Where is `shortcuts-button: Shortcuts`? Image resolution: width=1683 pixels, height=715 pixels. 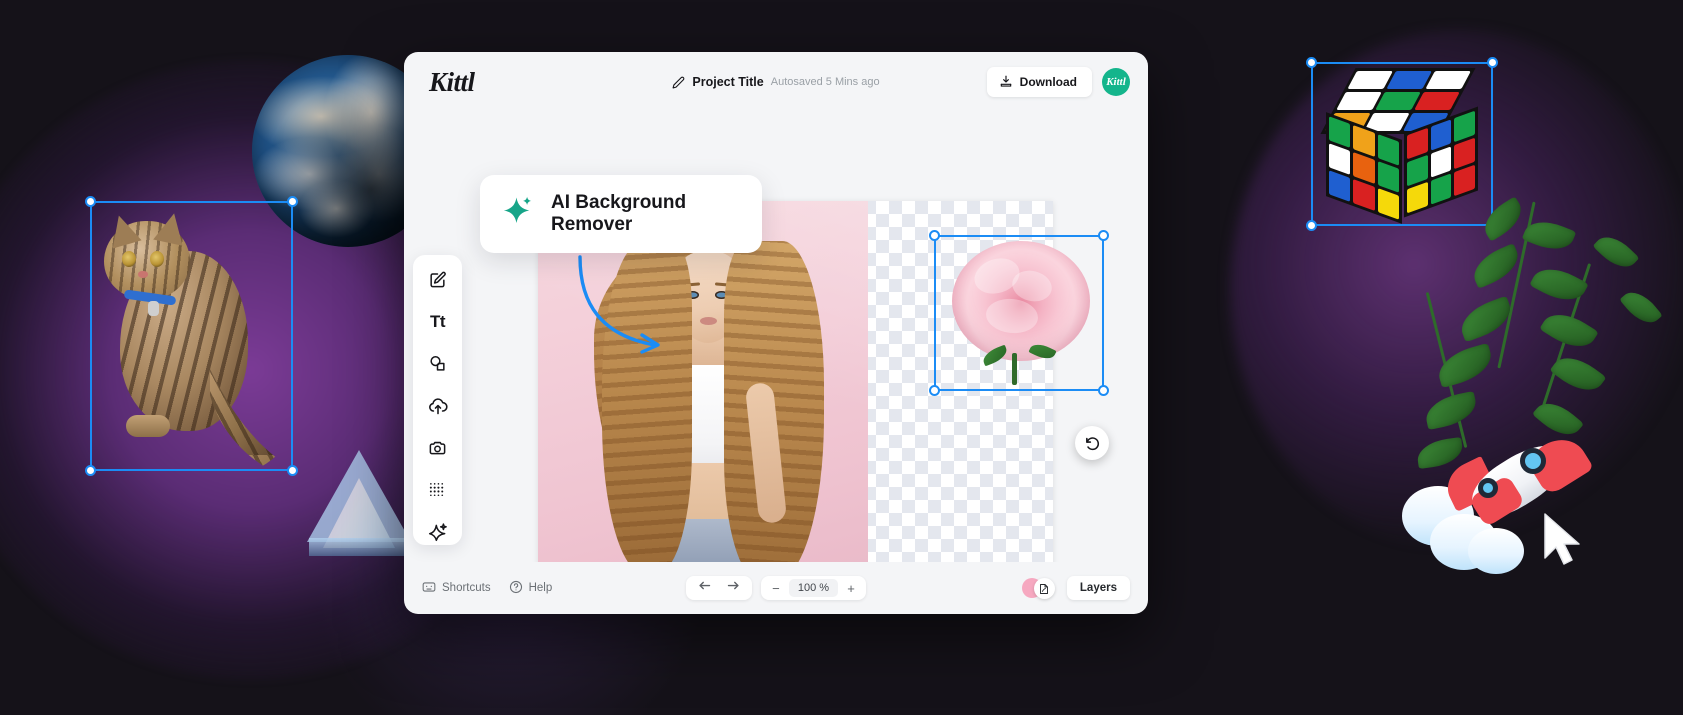 shortcuts-button: Shortcuts is located at coordinates (456, 588).